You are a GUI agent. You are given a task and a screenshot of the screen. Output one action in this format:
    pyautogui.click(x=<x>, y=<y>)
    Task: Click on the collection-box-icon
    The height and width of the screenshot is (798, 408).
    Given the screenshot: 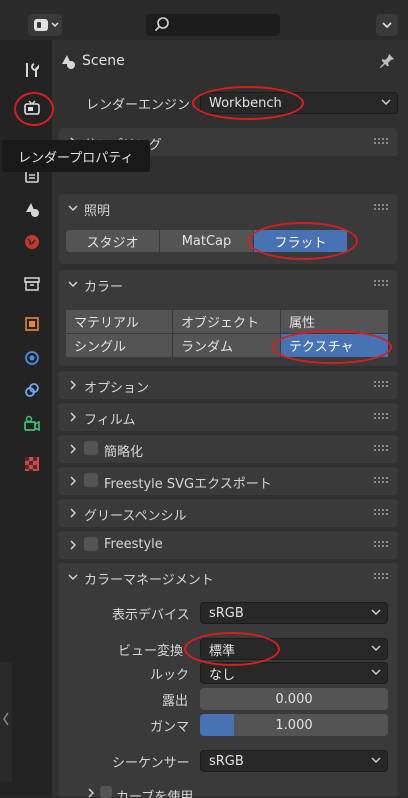 What is the action you would take?
    pyautogui.click(x=32, y=284)
    